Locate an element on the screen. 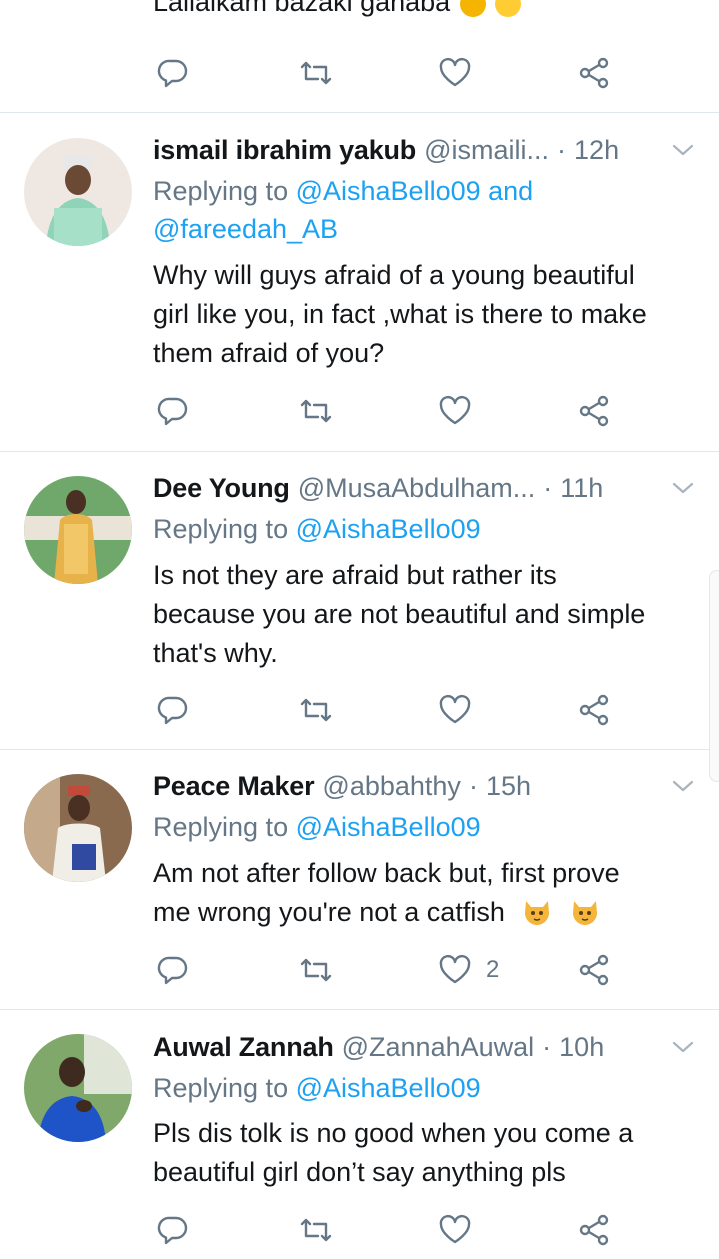 The height and width of the screenshot is (1259, 719). tweet-text-line: me wrong you're not a catfish is located at coordinates (329, 912).